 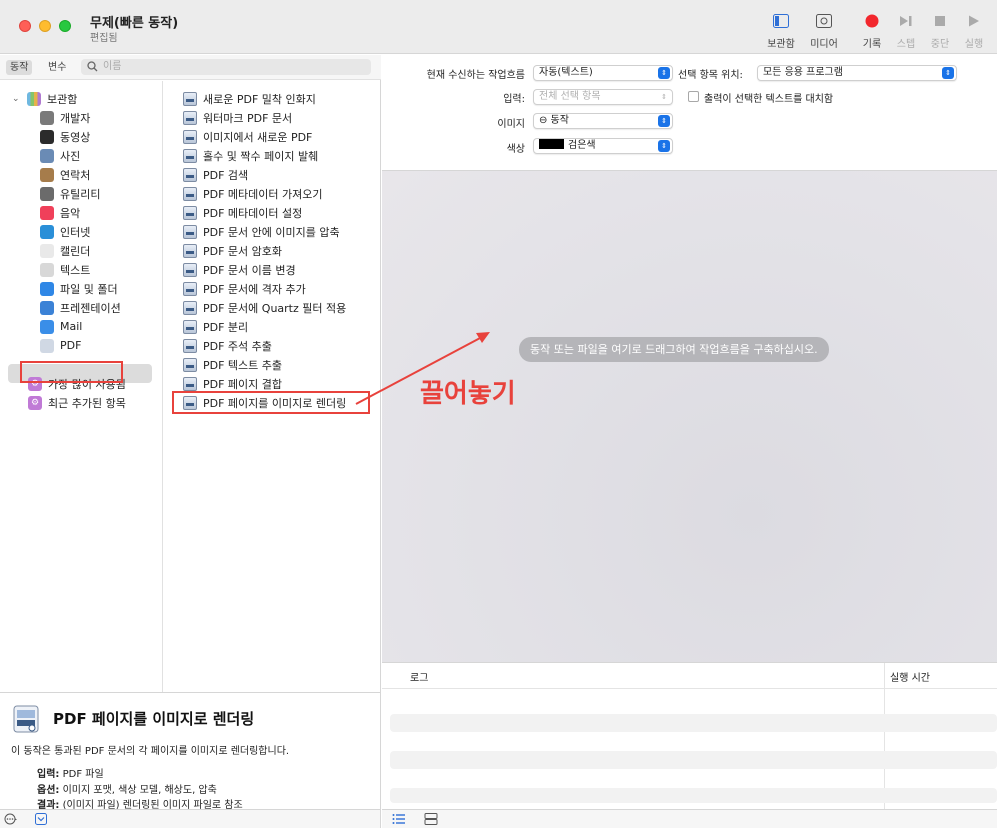 I want to click on input-popup: 전체 선택 항목 ⇕, so click(x=603, y=97).